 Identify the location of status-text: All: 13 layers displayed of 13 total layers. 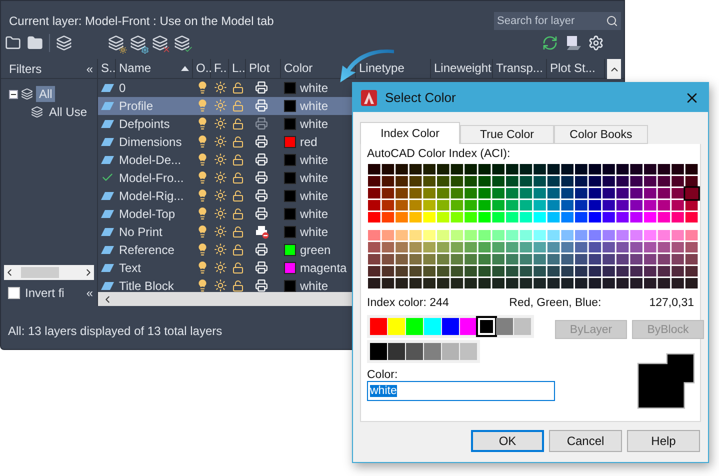
(115, 331).